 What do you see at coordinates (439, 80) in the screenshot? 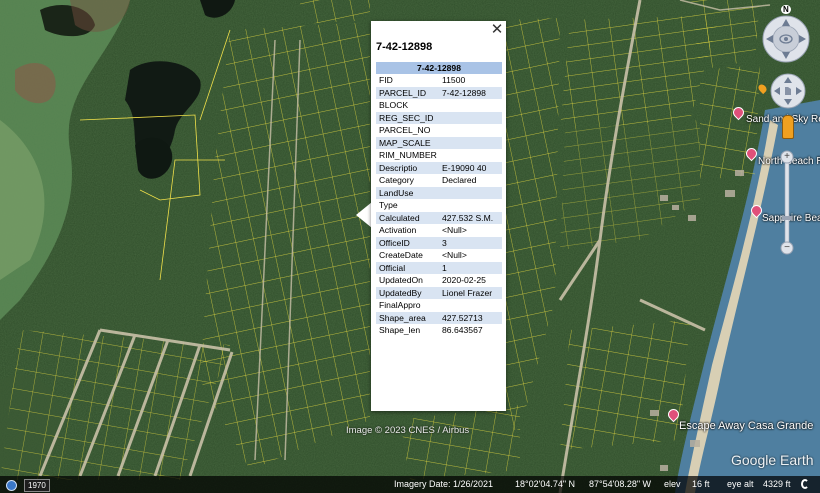
I see `attribute-row: FID 11500` at bounding box center [439, 80].